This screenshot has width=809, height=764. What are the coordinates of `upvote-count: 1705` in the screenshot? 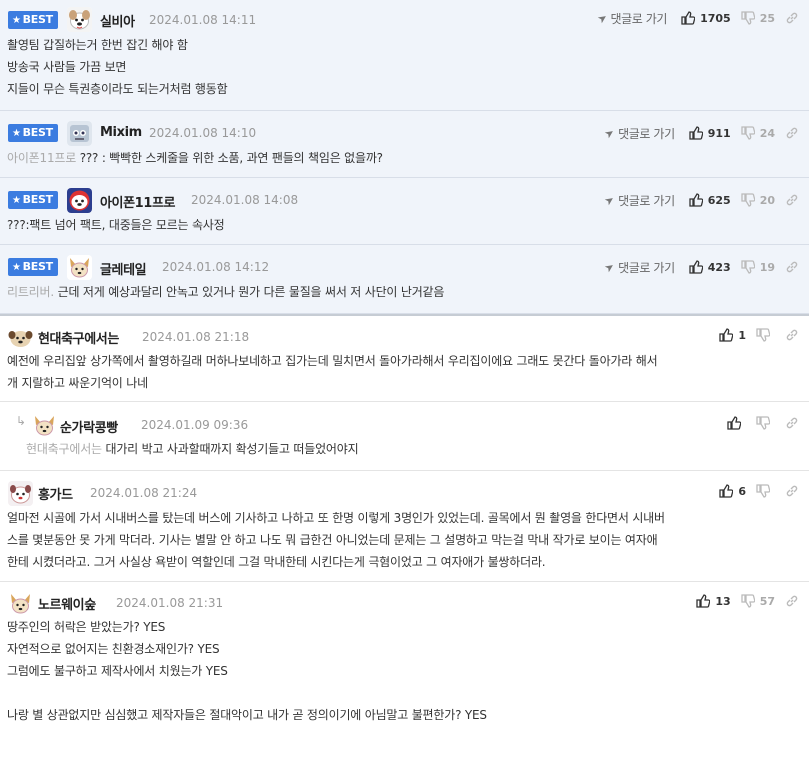 It's located at (715, 18).